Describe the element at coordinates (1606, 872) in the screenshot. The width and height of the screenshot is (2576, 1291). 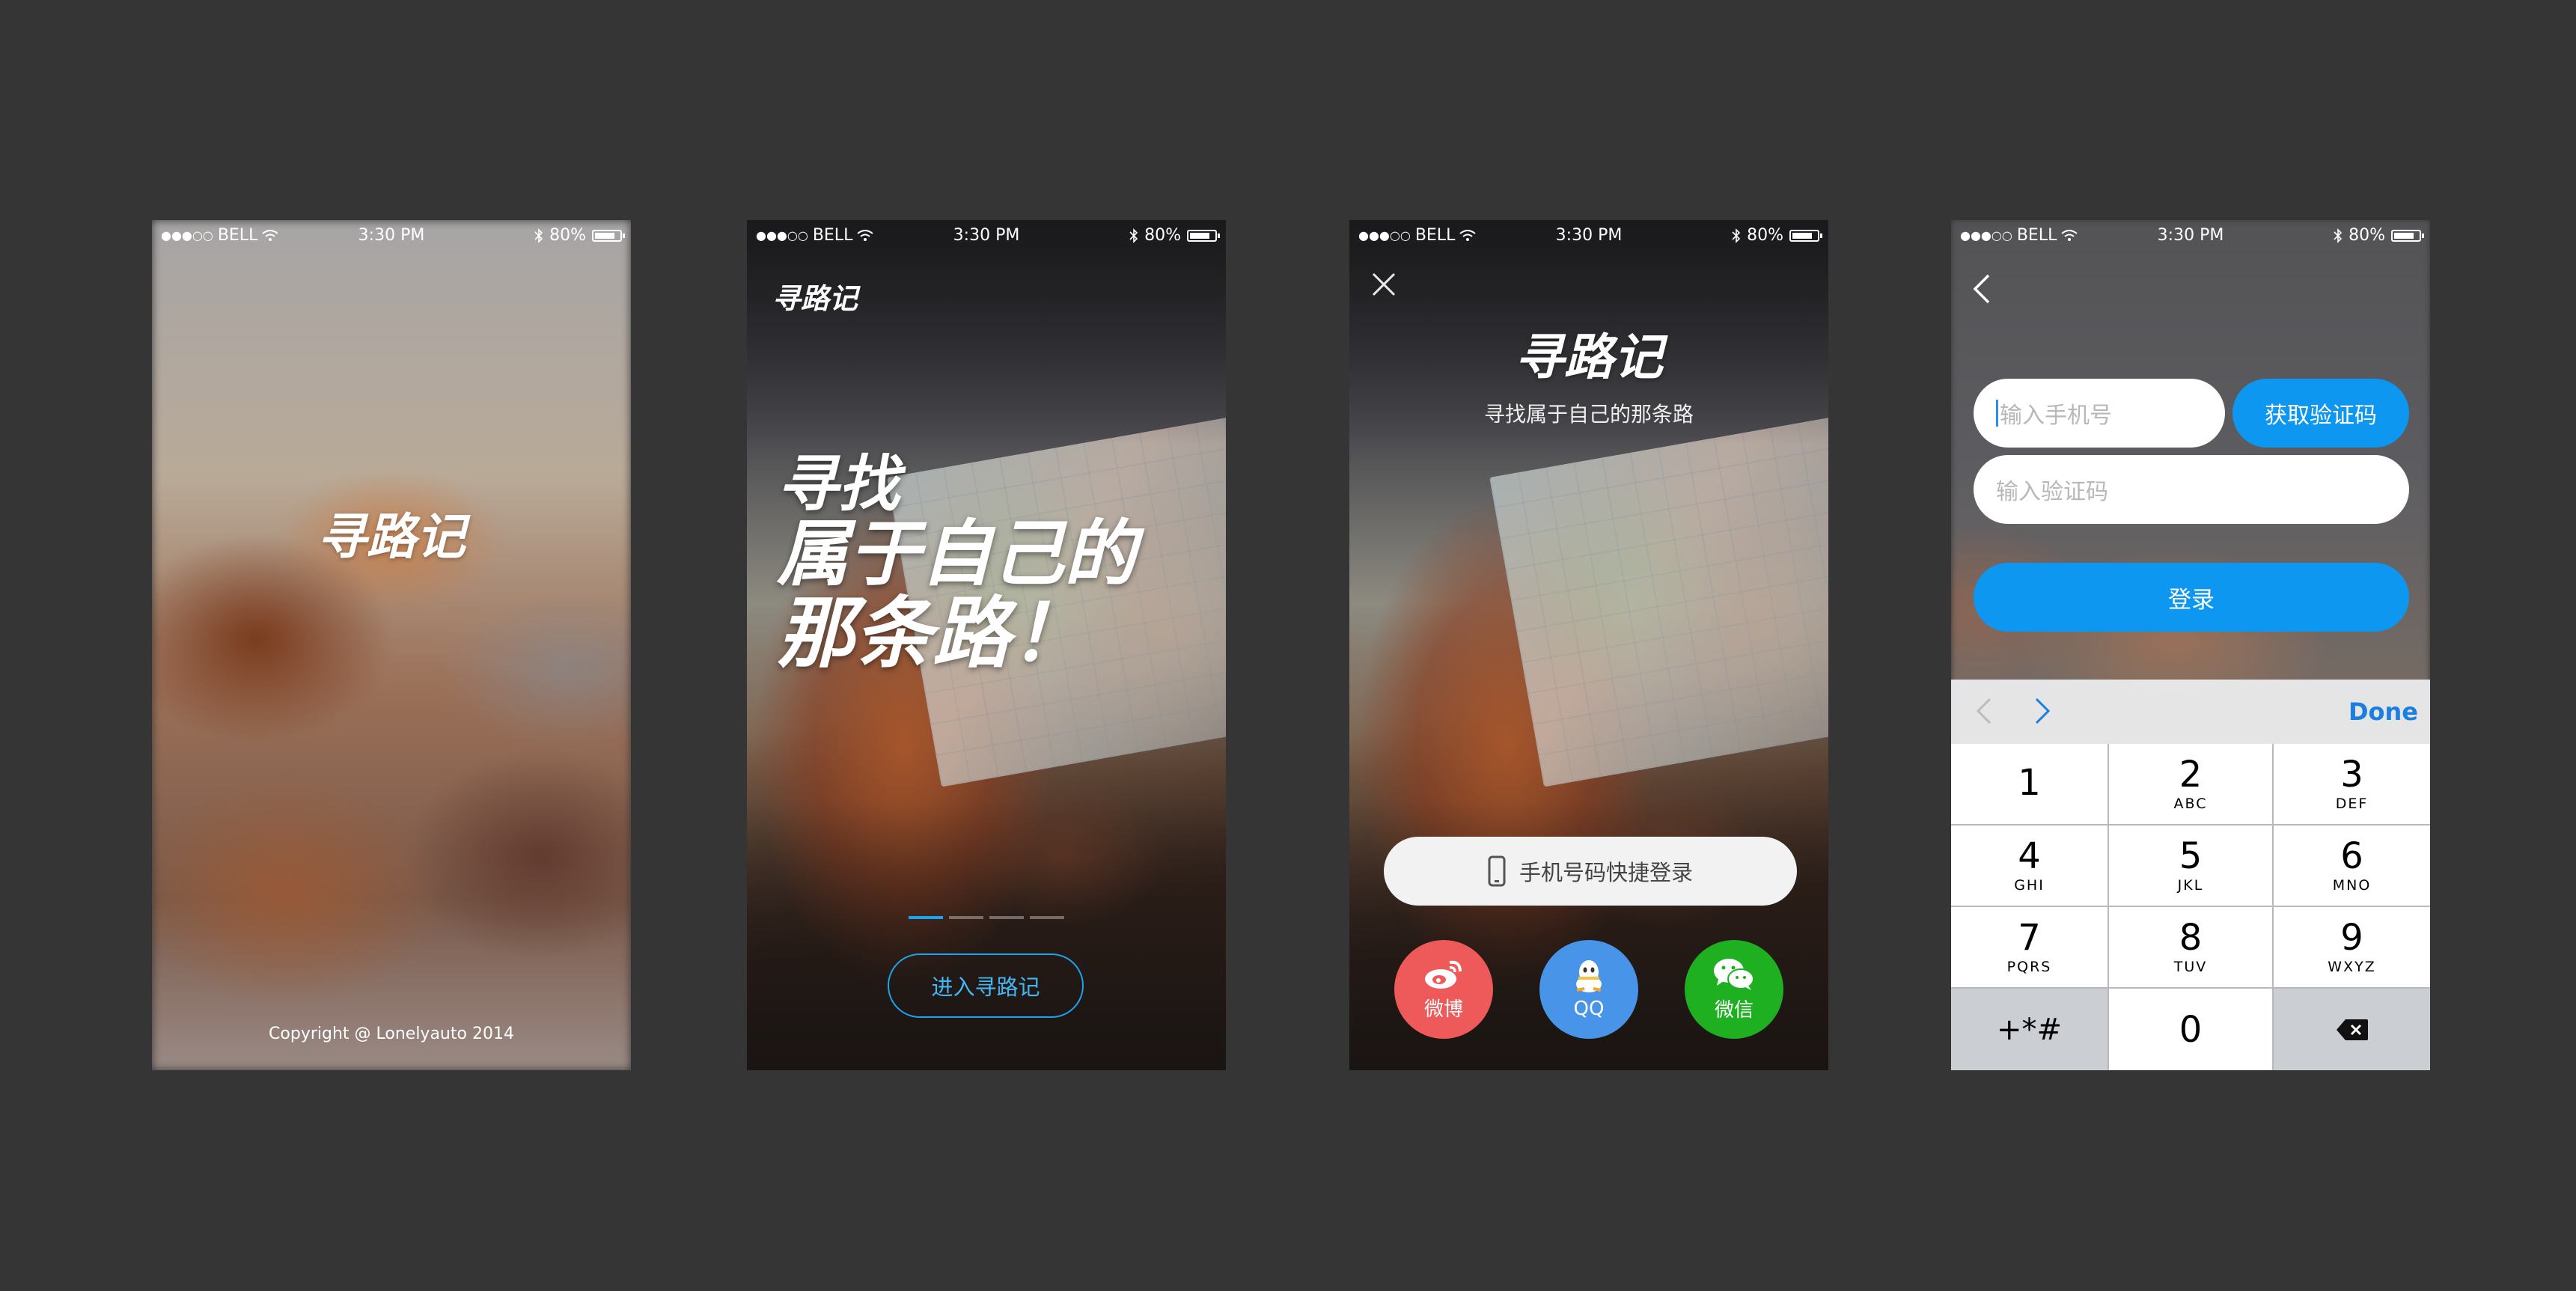
I see `phone-login-label: 手机号码快捷登录` at that location.